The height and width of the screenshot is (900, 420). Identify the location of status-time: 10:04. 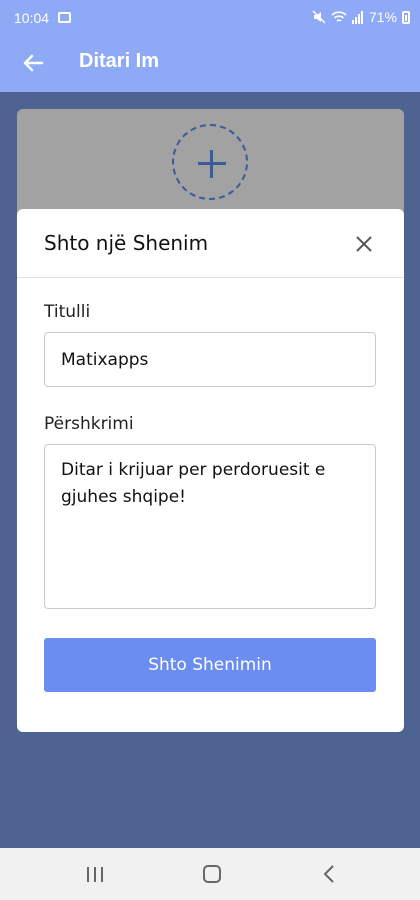
(32, 18).